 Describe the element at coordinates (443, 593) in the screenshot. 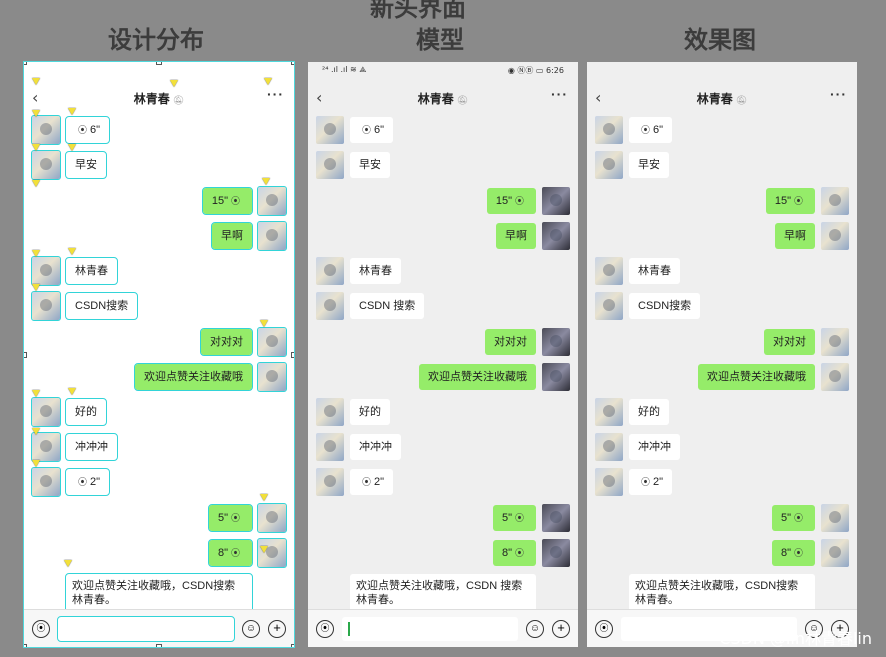

I see `long-message-bubble: 欢迎点赞关注收藏哦，CSDN 搜索林青春。` at that location.